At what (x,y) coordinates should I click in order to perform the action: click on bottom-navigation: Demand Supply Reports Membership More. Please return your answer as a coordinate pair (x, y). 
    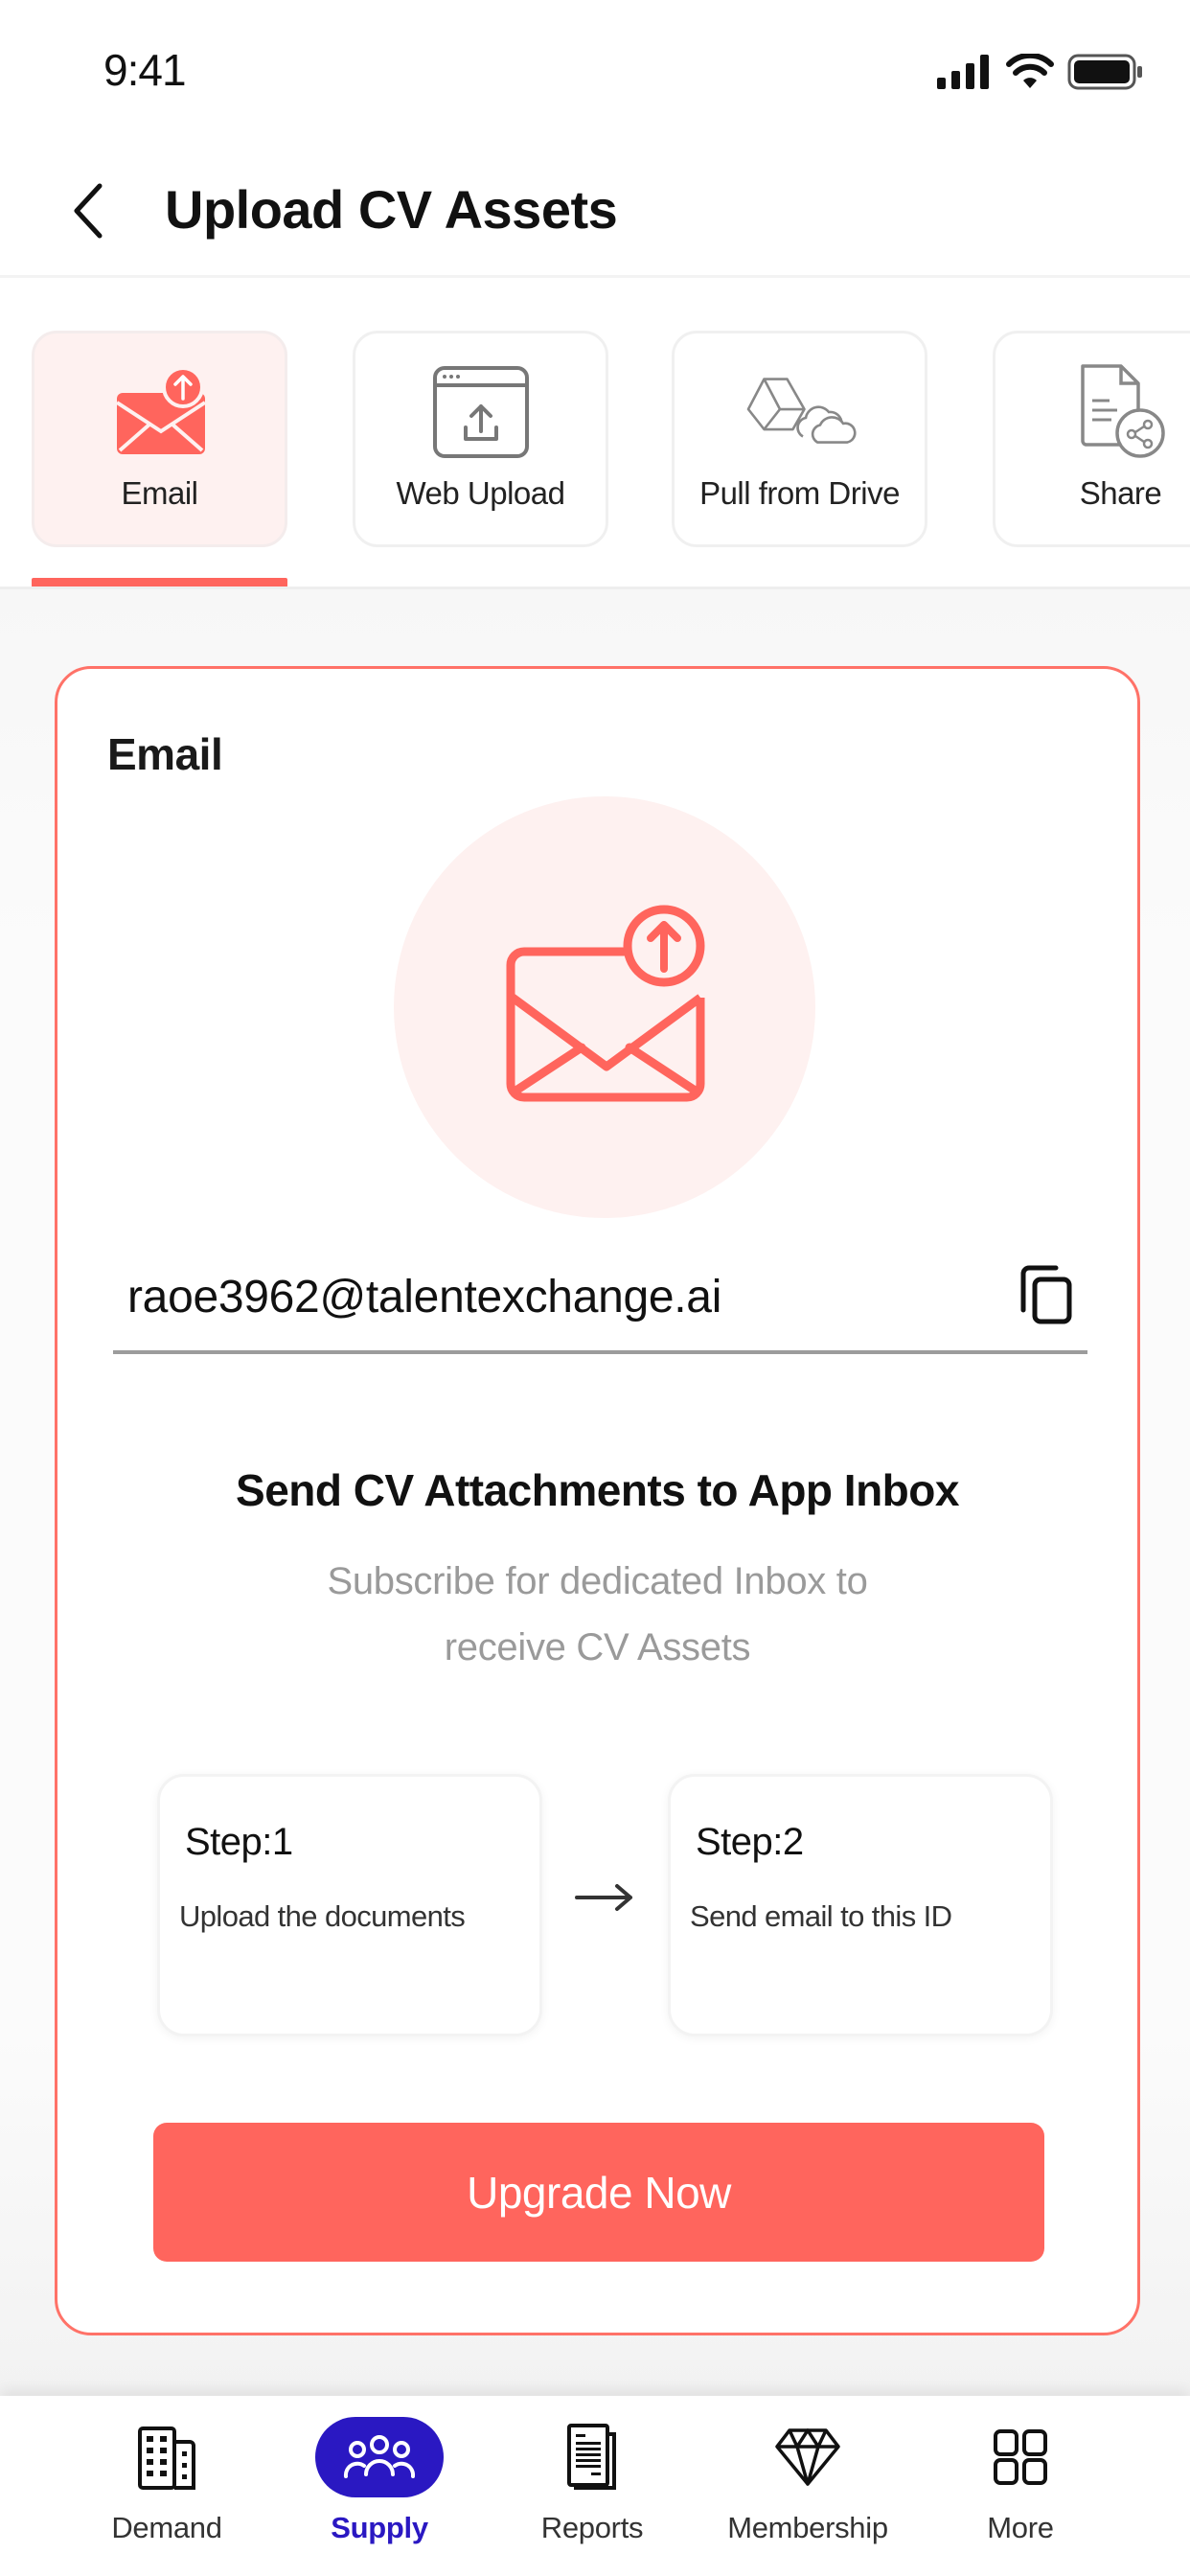
    Looking at the image, I should click on (595, 2486).